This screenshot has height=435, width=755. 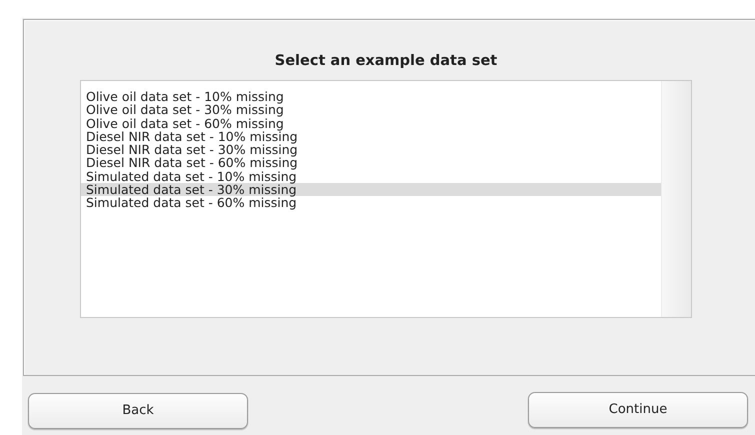 I want to click on list-item: Simulated data set - 10% missing, so click(x=371, y=177).